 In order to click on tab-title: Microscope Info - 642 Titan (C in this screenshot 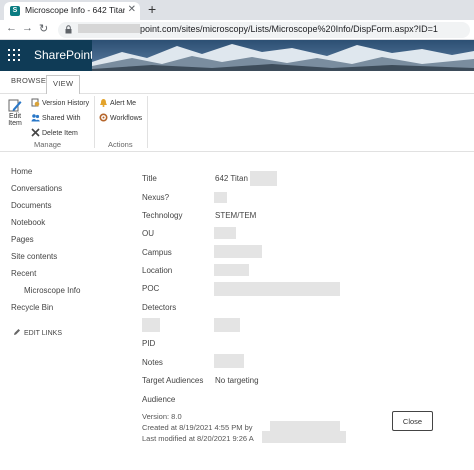, I will do `click(75, 10)`.